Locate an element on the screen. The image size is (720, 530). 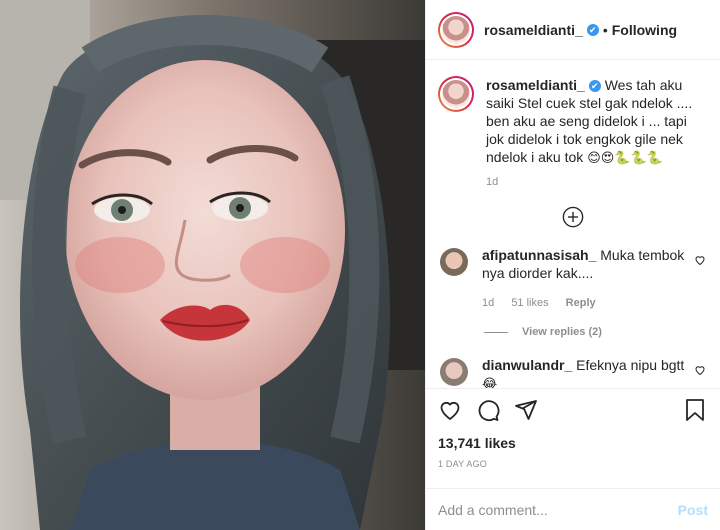
comment-emoji: 😂 is located at coordinates (490, 382).